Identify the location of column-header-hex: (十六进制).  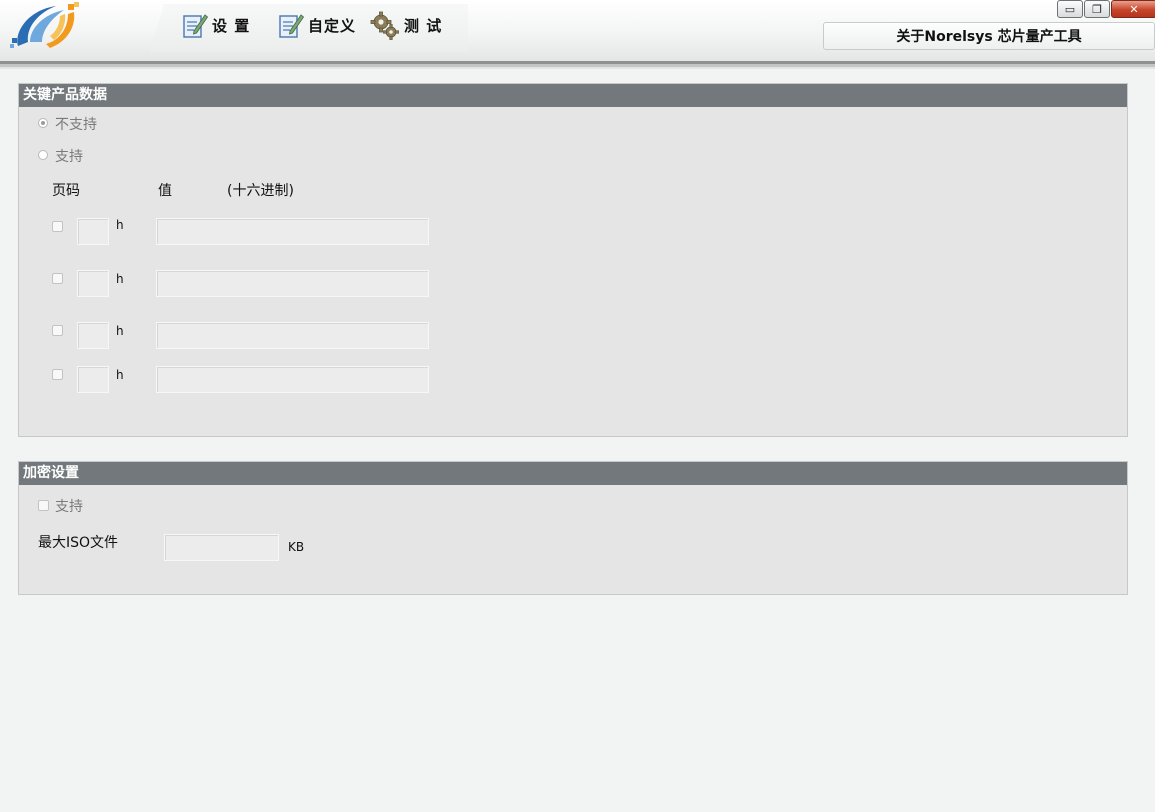
(260, 191).